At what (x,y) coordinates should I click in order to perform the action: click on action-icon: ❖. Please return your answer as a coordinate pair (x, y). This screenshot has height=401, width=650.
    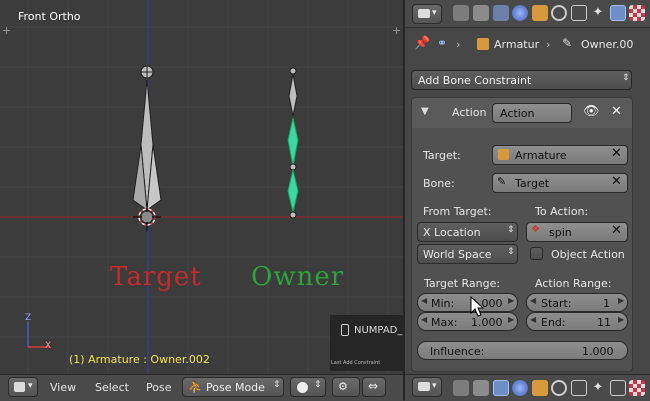
    Looking at the image, I should click on (535, 229).